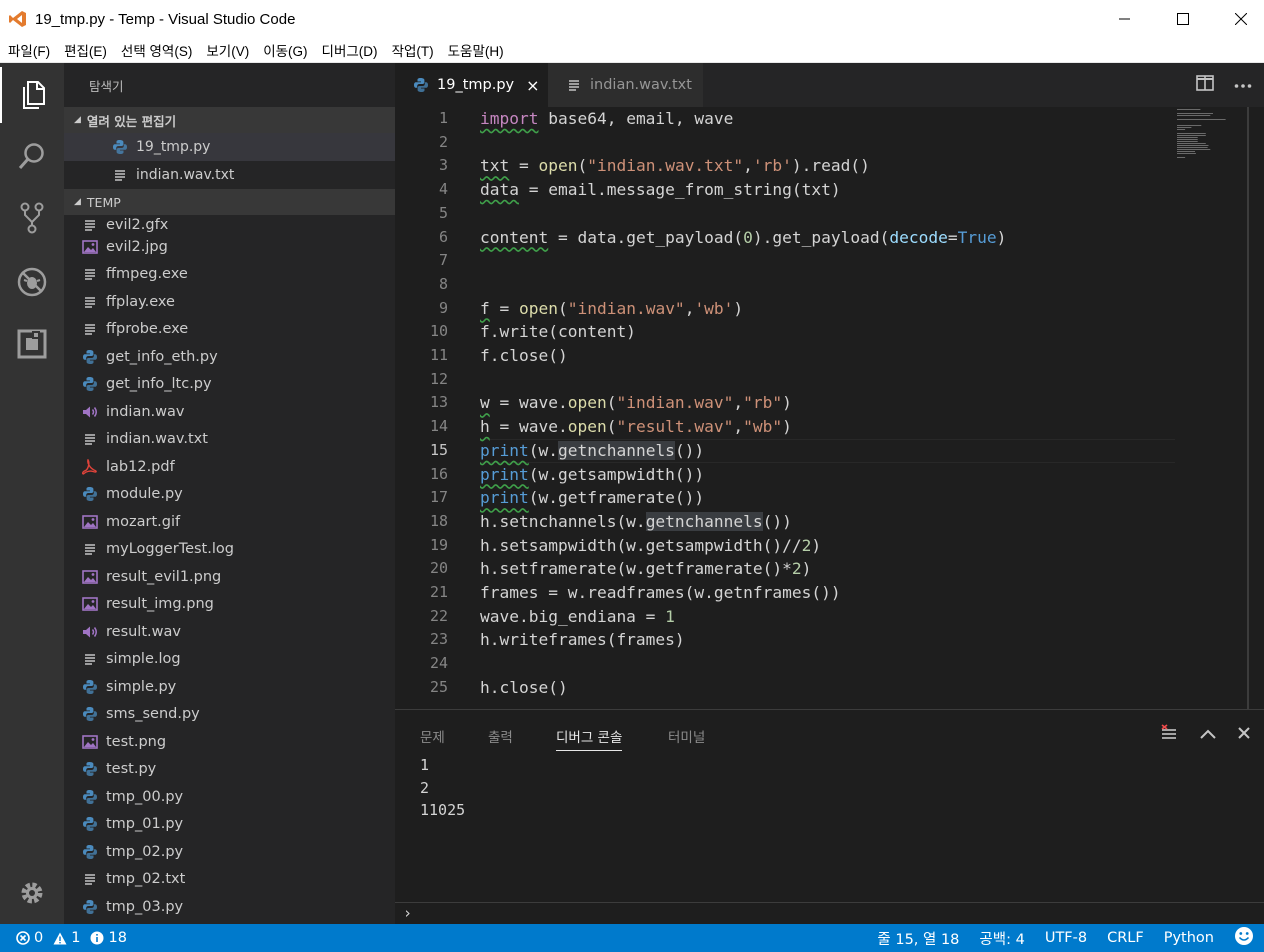 This screenshot has width=1264, height=952. Describe the element at coordinates (829, 617) in the screenshot. I see `code-line: 22 wave.big_endiana = 1` at that location.